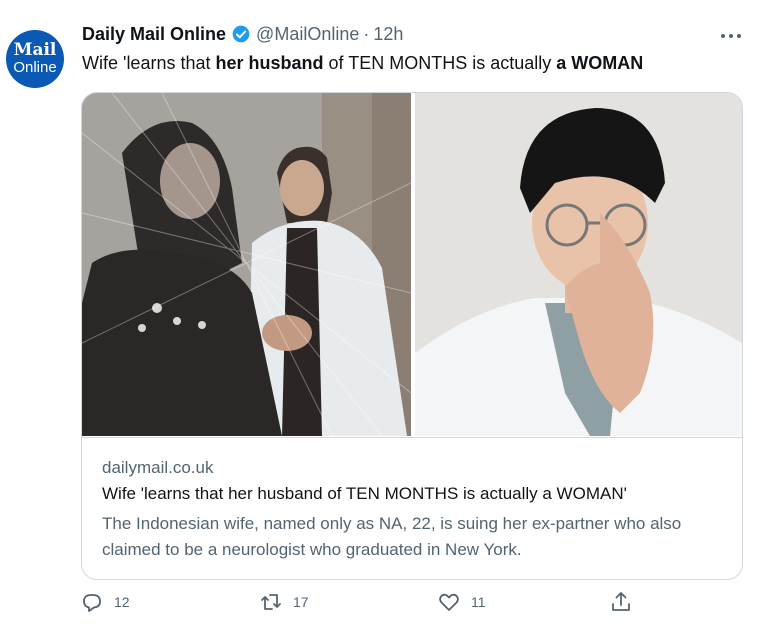 The height and width of the screenshot is (641, 770). Describe the element at coordinates (35, 67) in the screenshot. I see `avatar-logo-subtext: Online` at that location.